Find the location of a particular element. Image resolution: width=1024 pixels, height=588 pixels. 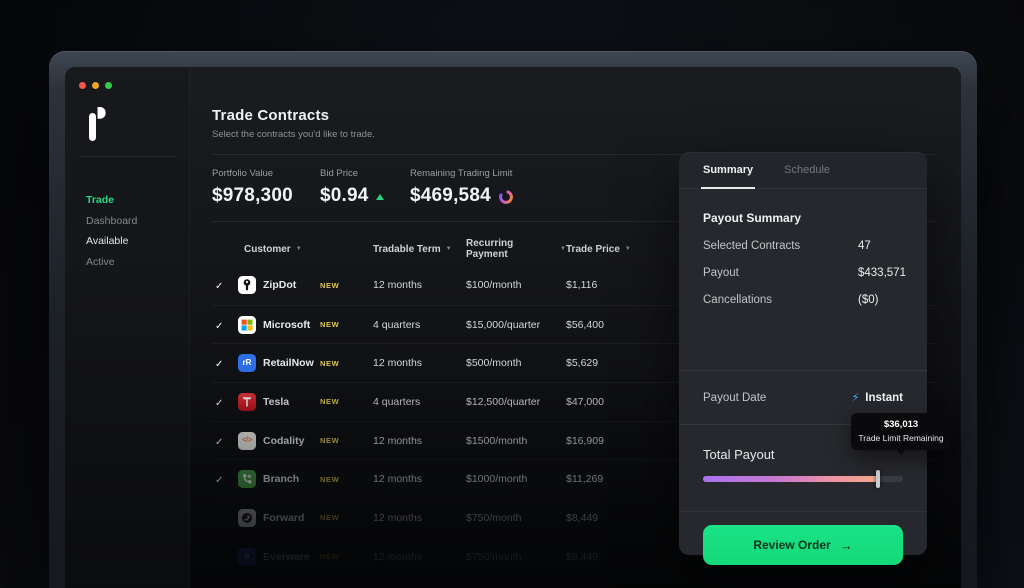

customer-cell: rR RetailNow NEW is located at coordinates (305, 363).